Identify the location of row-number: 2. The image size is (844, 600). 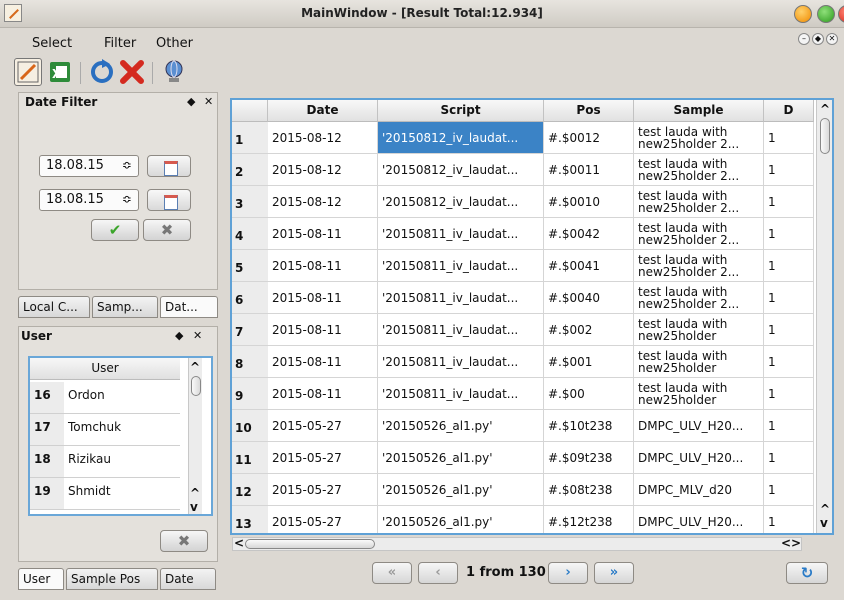
(250, 170).